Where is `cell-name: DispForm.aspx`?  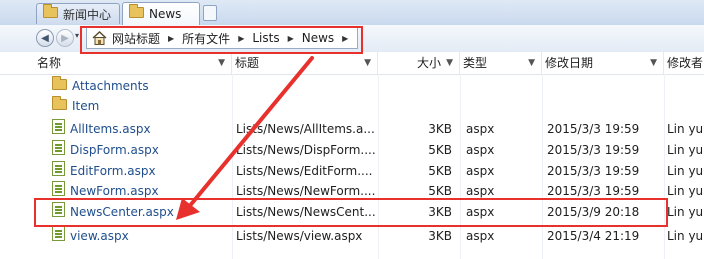
cell-name: DispForm.aspx is located at coordinates (141, 150).